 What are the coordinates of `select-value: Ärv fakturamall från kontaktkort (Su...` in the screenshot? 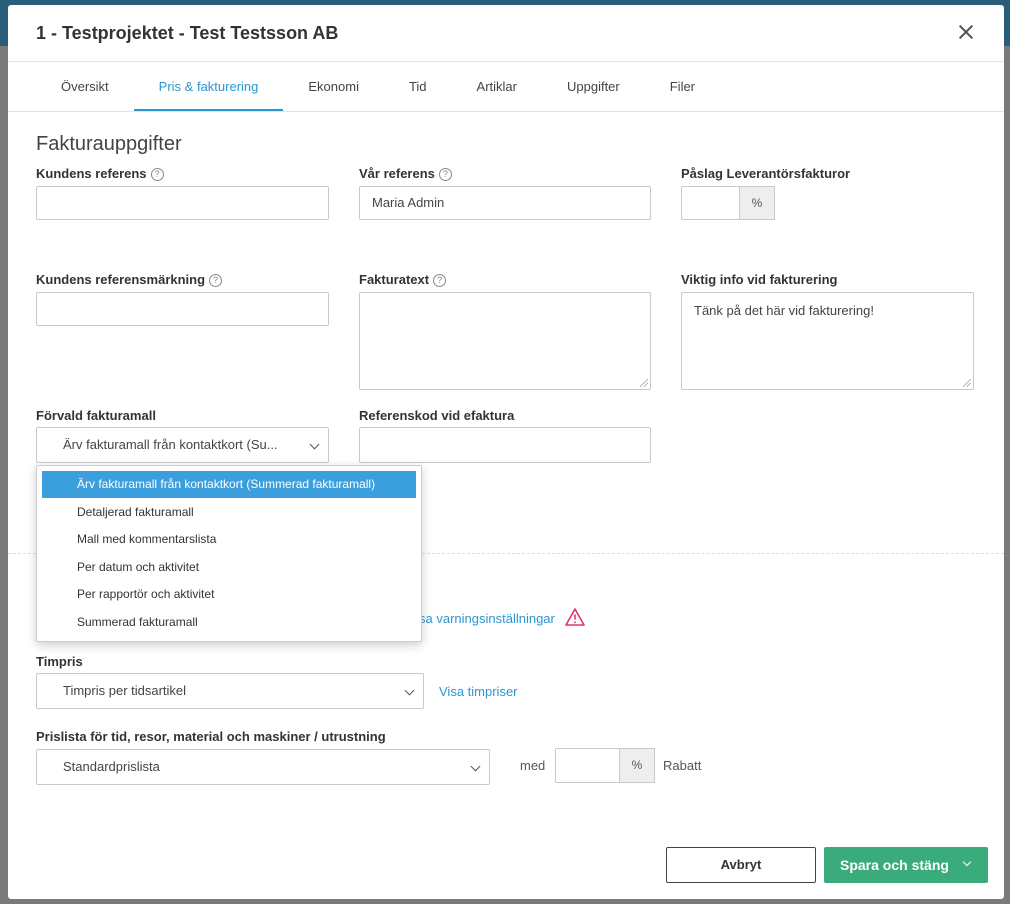 It's located at (170, 444).